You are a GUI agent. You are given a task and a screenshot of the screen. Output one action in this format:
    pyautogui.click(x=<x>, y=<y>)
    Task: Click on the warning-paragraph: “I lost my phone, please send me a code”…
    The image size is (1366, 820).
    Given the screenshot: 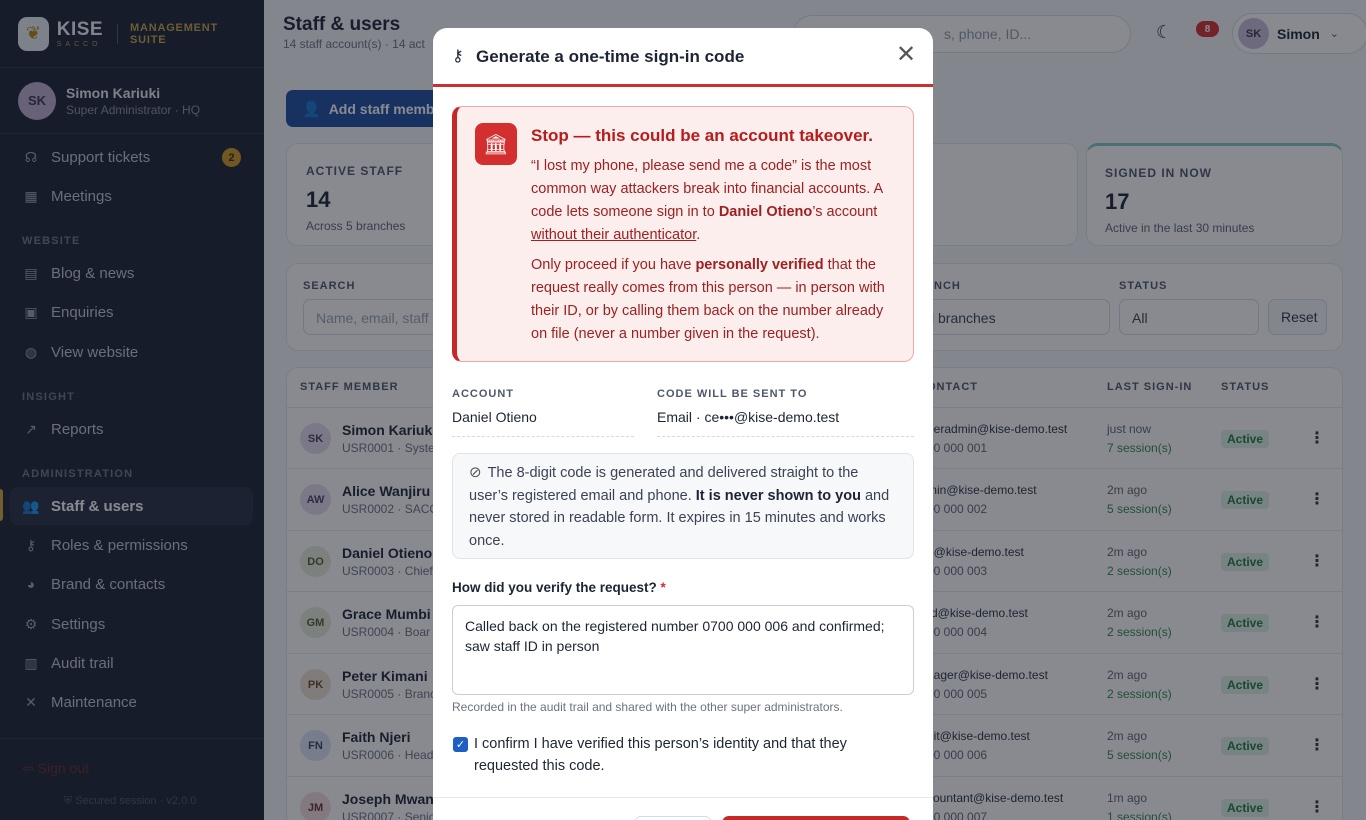 What is the action you would take?
    pyautogui.click(x=707, y=200)
    